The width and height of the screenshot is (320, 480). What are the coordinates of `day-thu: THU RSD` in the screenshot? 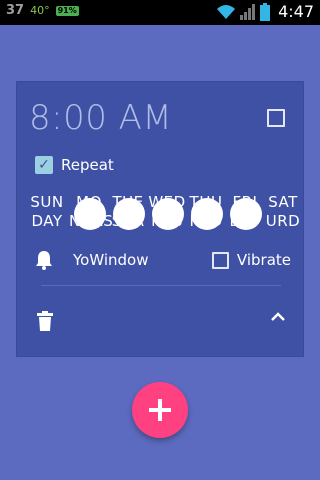 It's located at (206, 212).